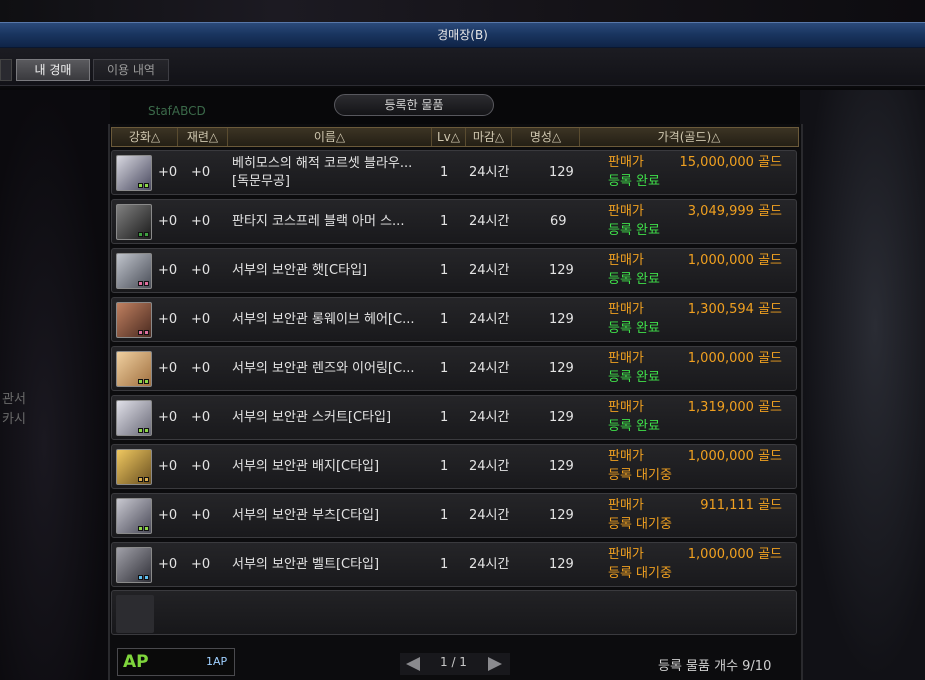 The height and width of the screenshot is (680, 925). Describe the element at coordinates (134, 467) in the screenshot. I see `badge-star-icon` at that location.